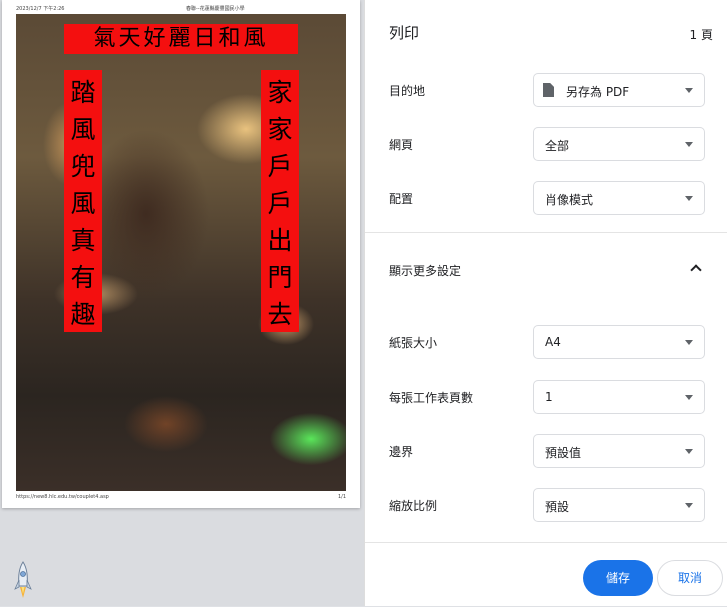  What do you see at coordinates (618, 578) in the screenshot?
I see `save-button: 儲存` at bounding box center [618, 578].